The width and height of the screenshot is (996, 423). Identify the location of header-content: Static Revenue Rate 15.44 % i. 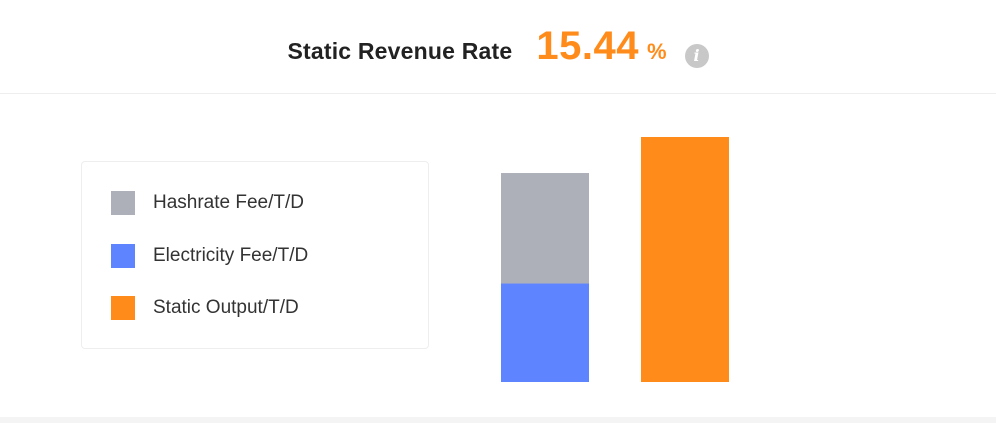
(498, 46).